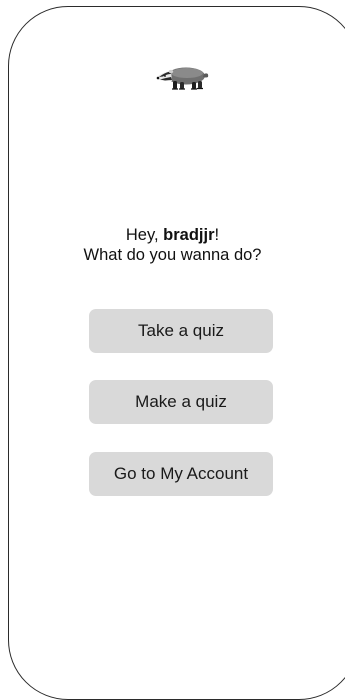 This screenshot has width=345, height=700. I want to click on badger-icon, so click(182, 78).